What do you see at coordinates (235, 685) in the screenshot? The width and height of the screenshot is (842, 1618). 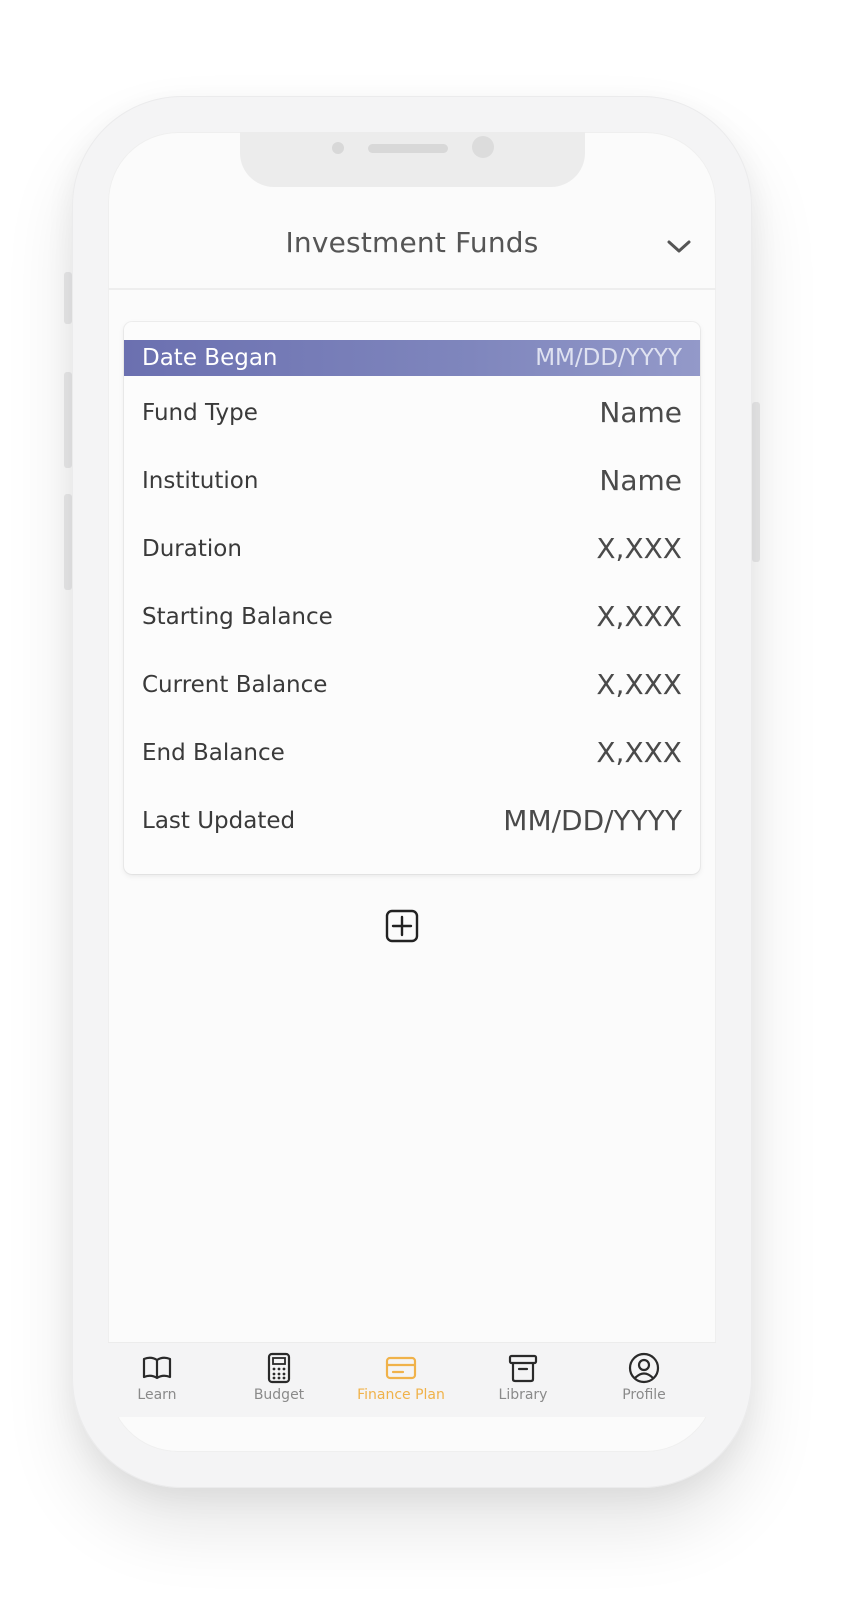 I see `row-label: Current Balance` at bounding box center [235, 685].